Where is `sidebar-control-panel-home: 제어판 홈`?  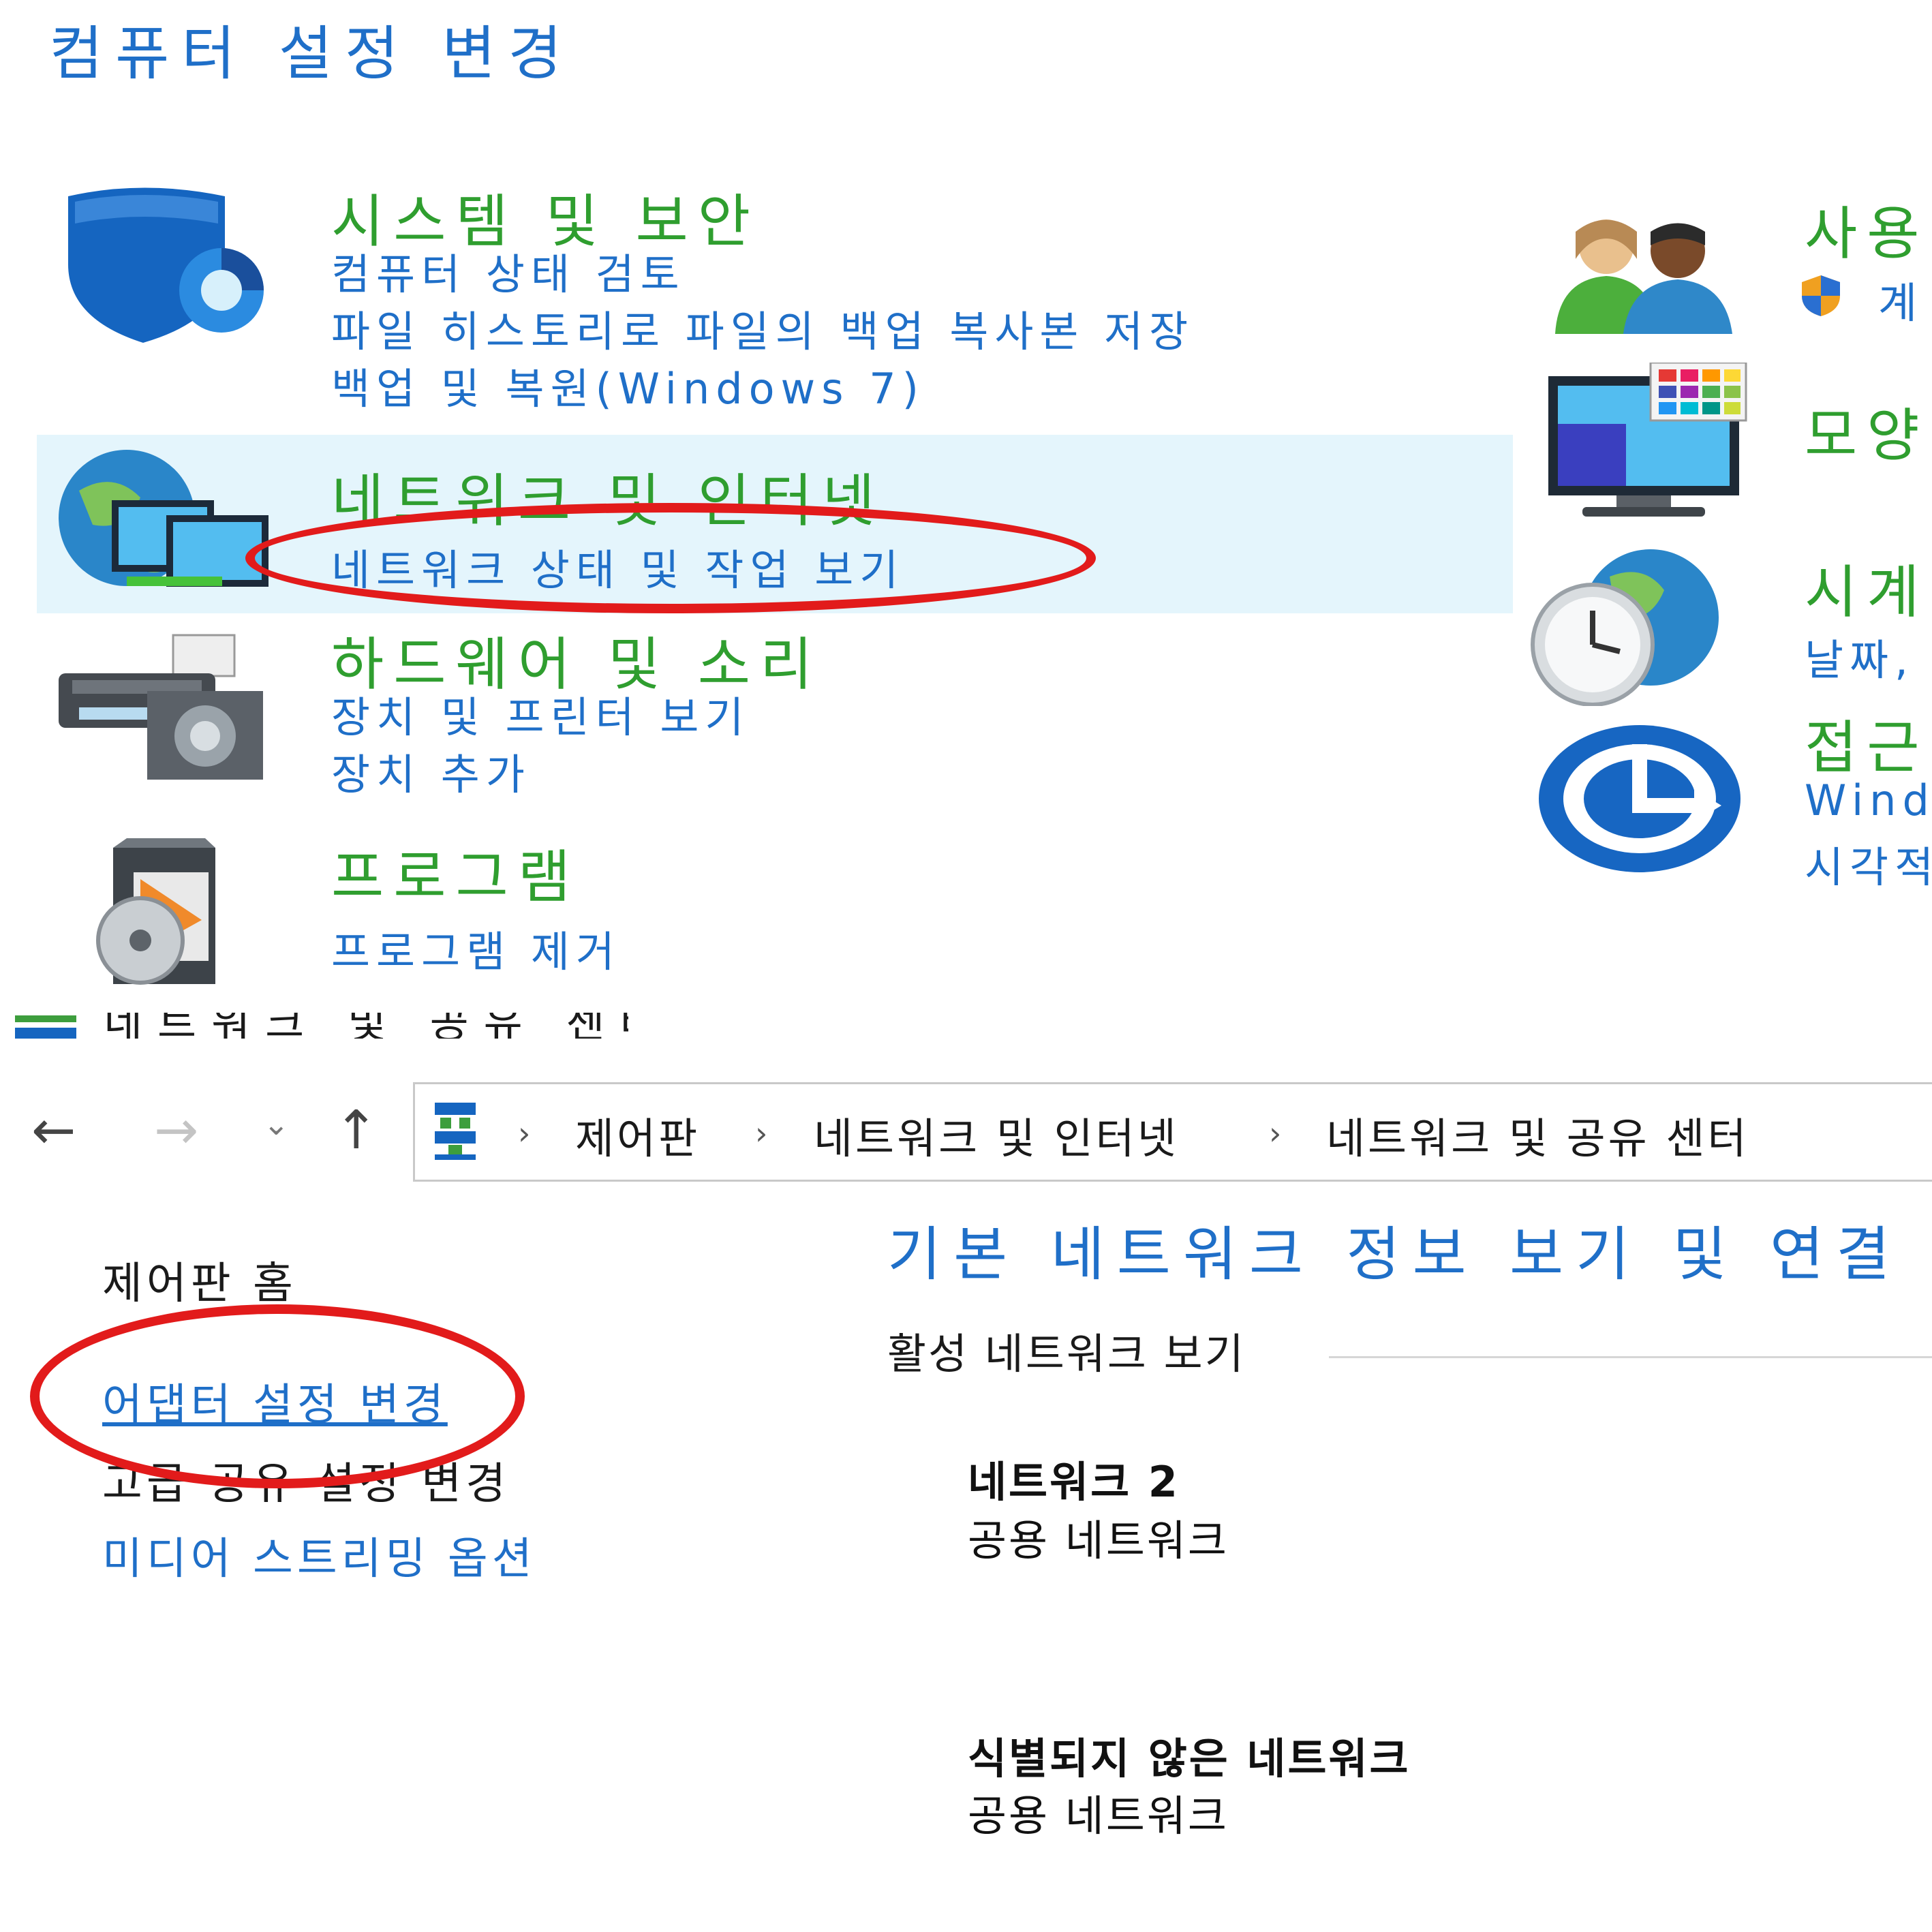
sidebar-control-panel-home: 제어판 홈 is located at coordinates (199, 1279).